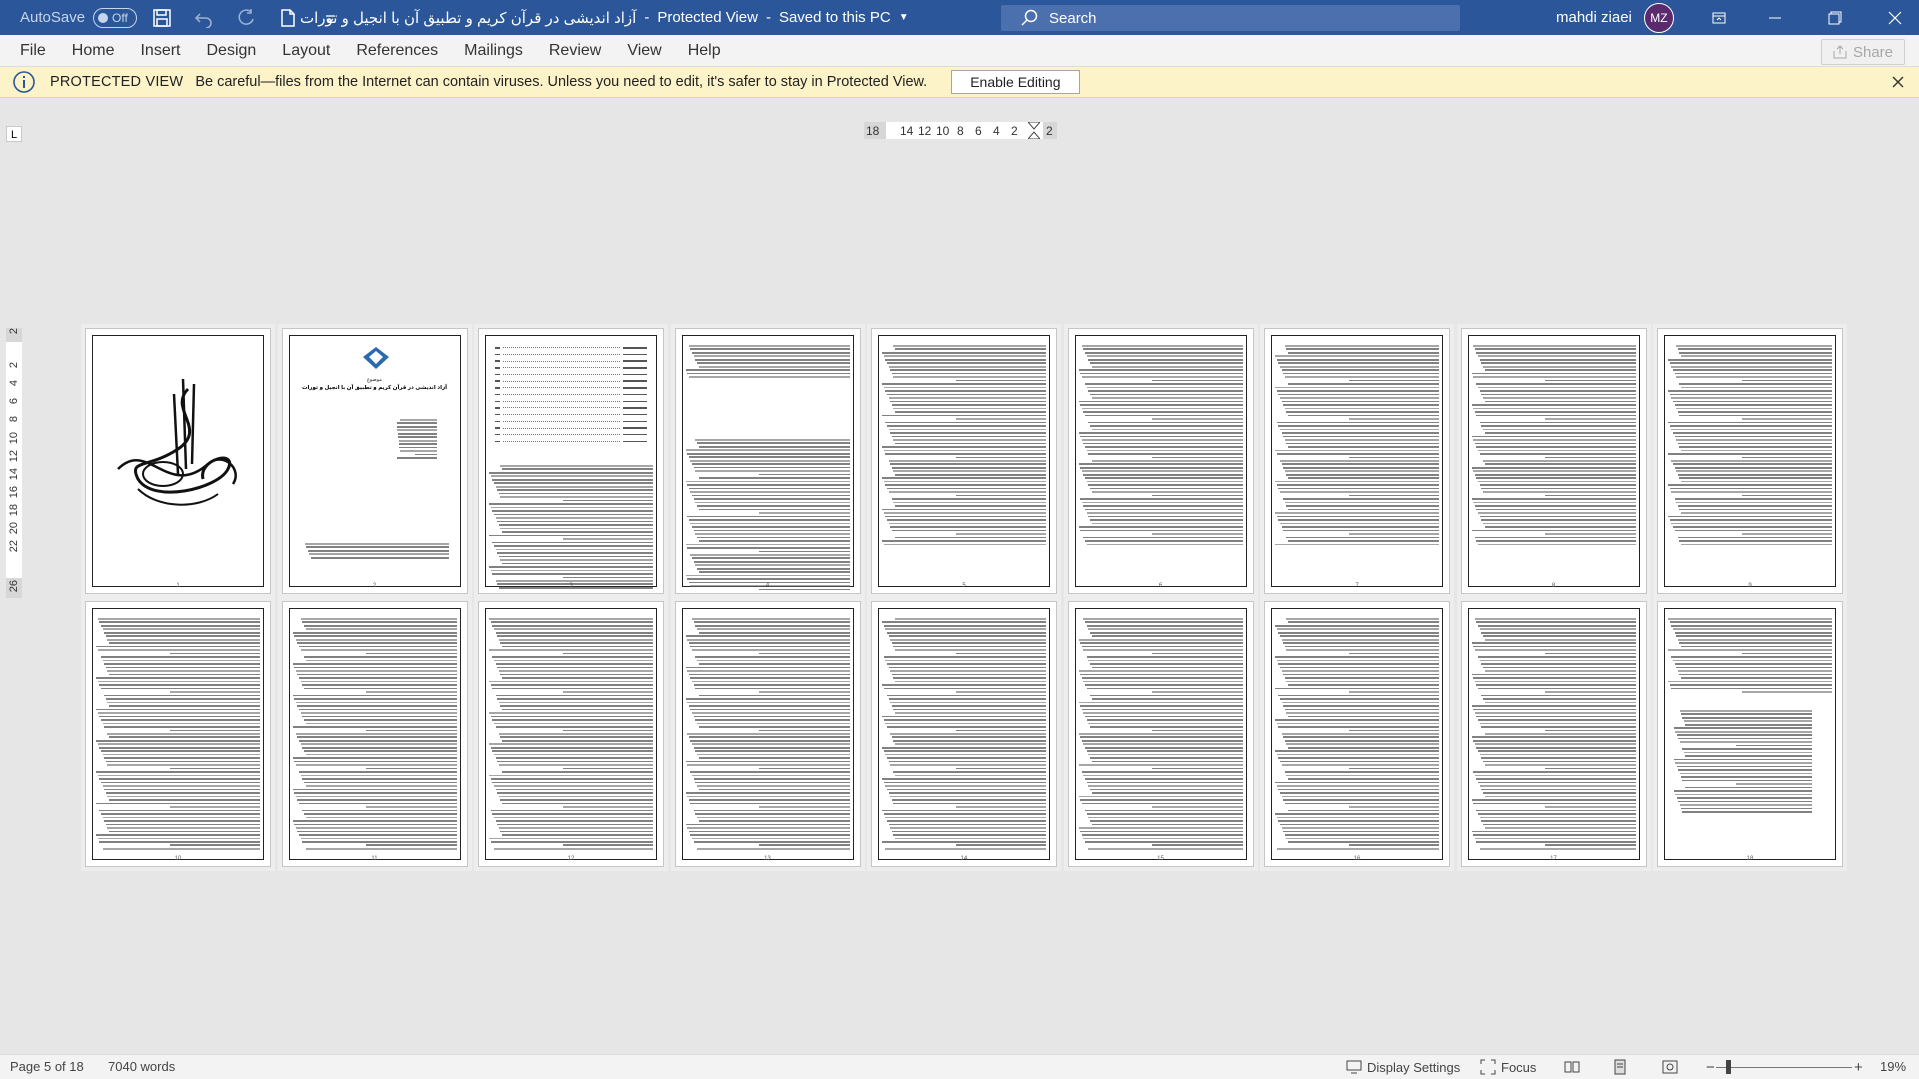 The height and width of the screenshot is (1079, 1919). I want to click on user-account: mahdi ziaei MZ, so click(1615, 17).